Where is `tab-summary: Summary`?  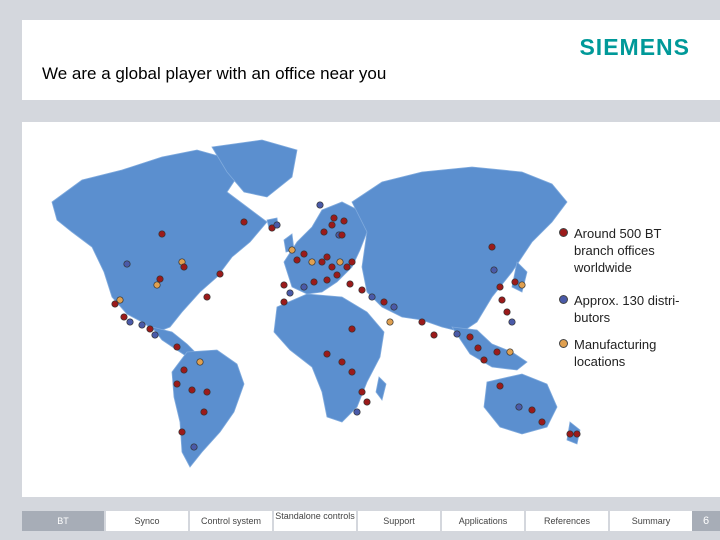
tab-summary: Summary is located at coordinates (651, 521).